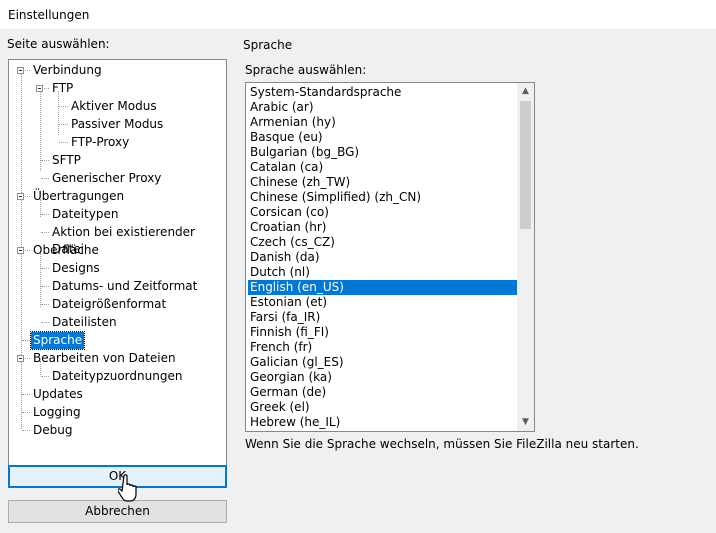  Describe the element at coordinates (382, 272) in the screenshot. I see `language-option: Dutch (nl)` at that location.